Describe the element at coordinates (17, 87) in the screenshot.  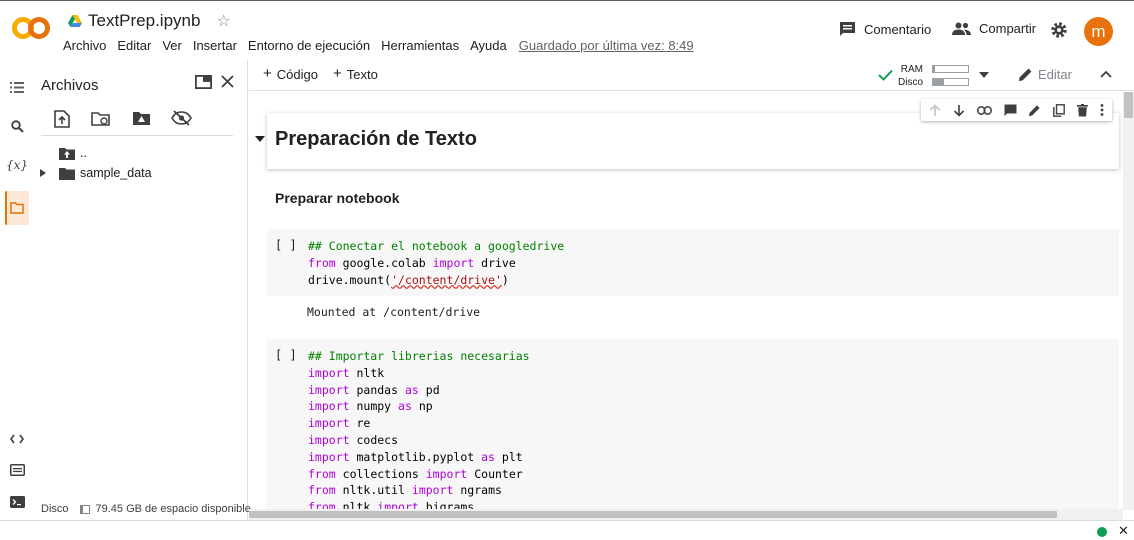
I see `table-of-contents-icon` at that location.